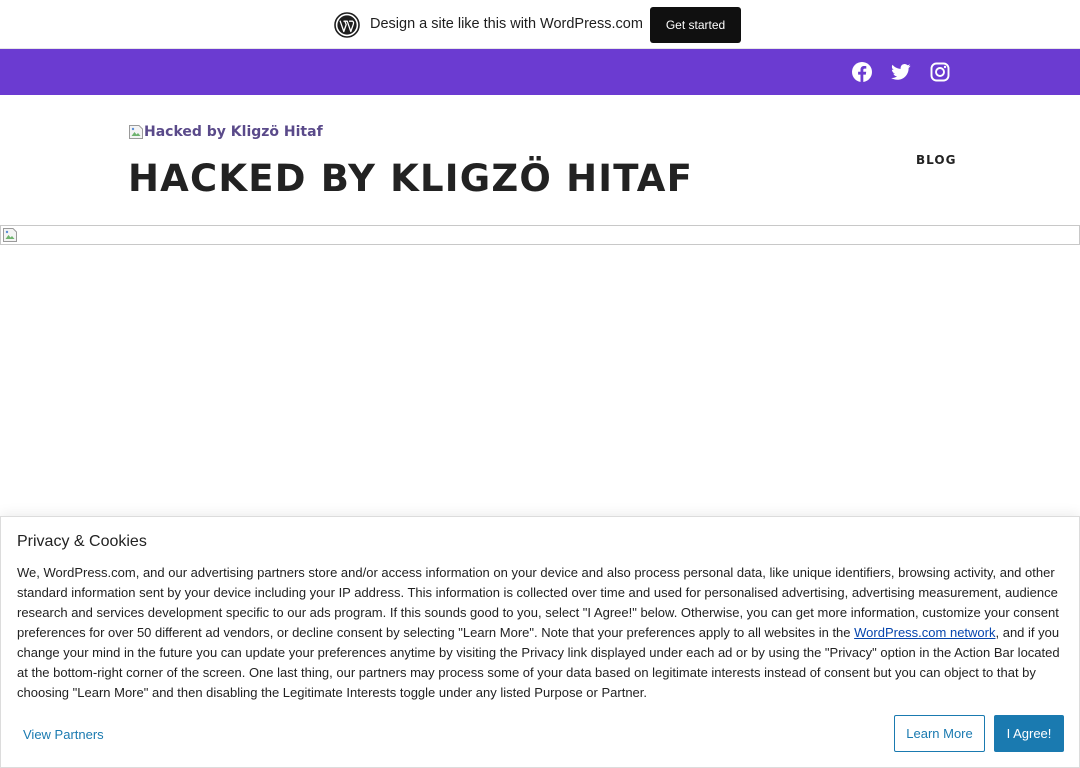 Image resolution: width=1080 pixels, height=768 pixels. I want to click on nav-item-blog: BLOG, so click(936, 160).